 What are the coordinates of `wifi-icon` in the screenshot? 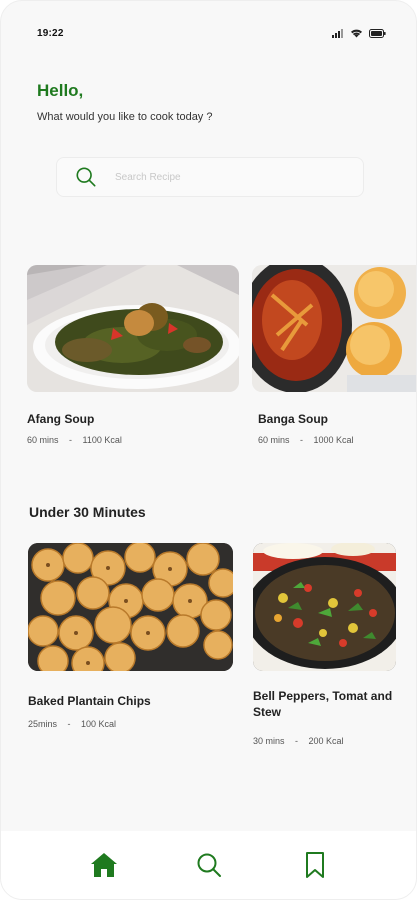 It's located at (356, 33).